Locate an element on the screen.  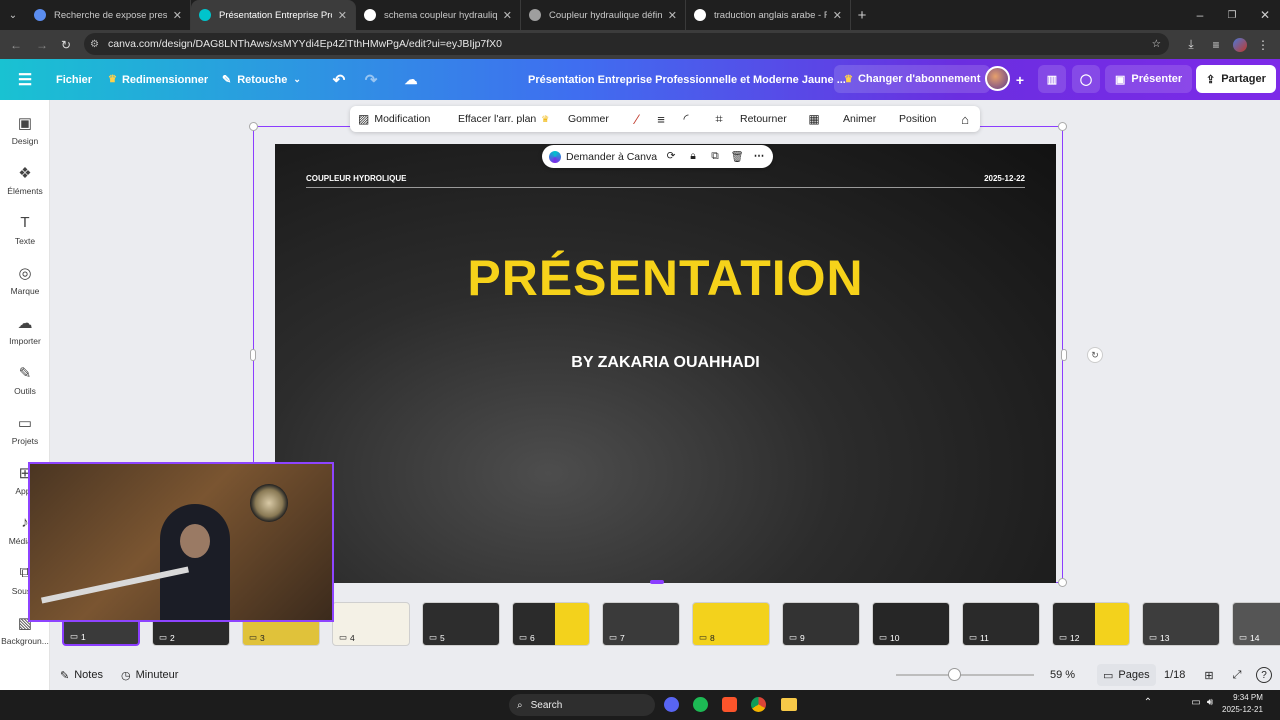
page-thumbnail: ▭ 7 is located at coordinates (641, 624).